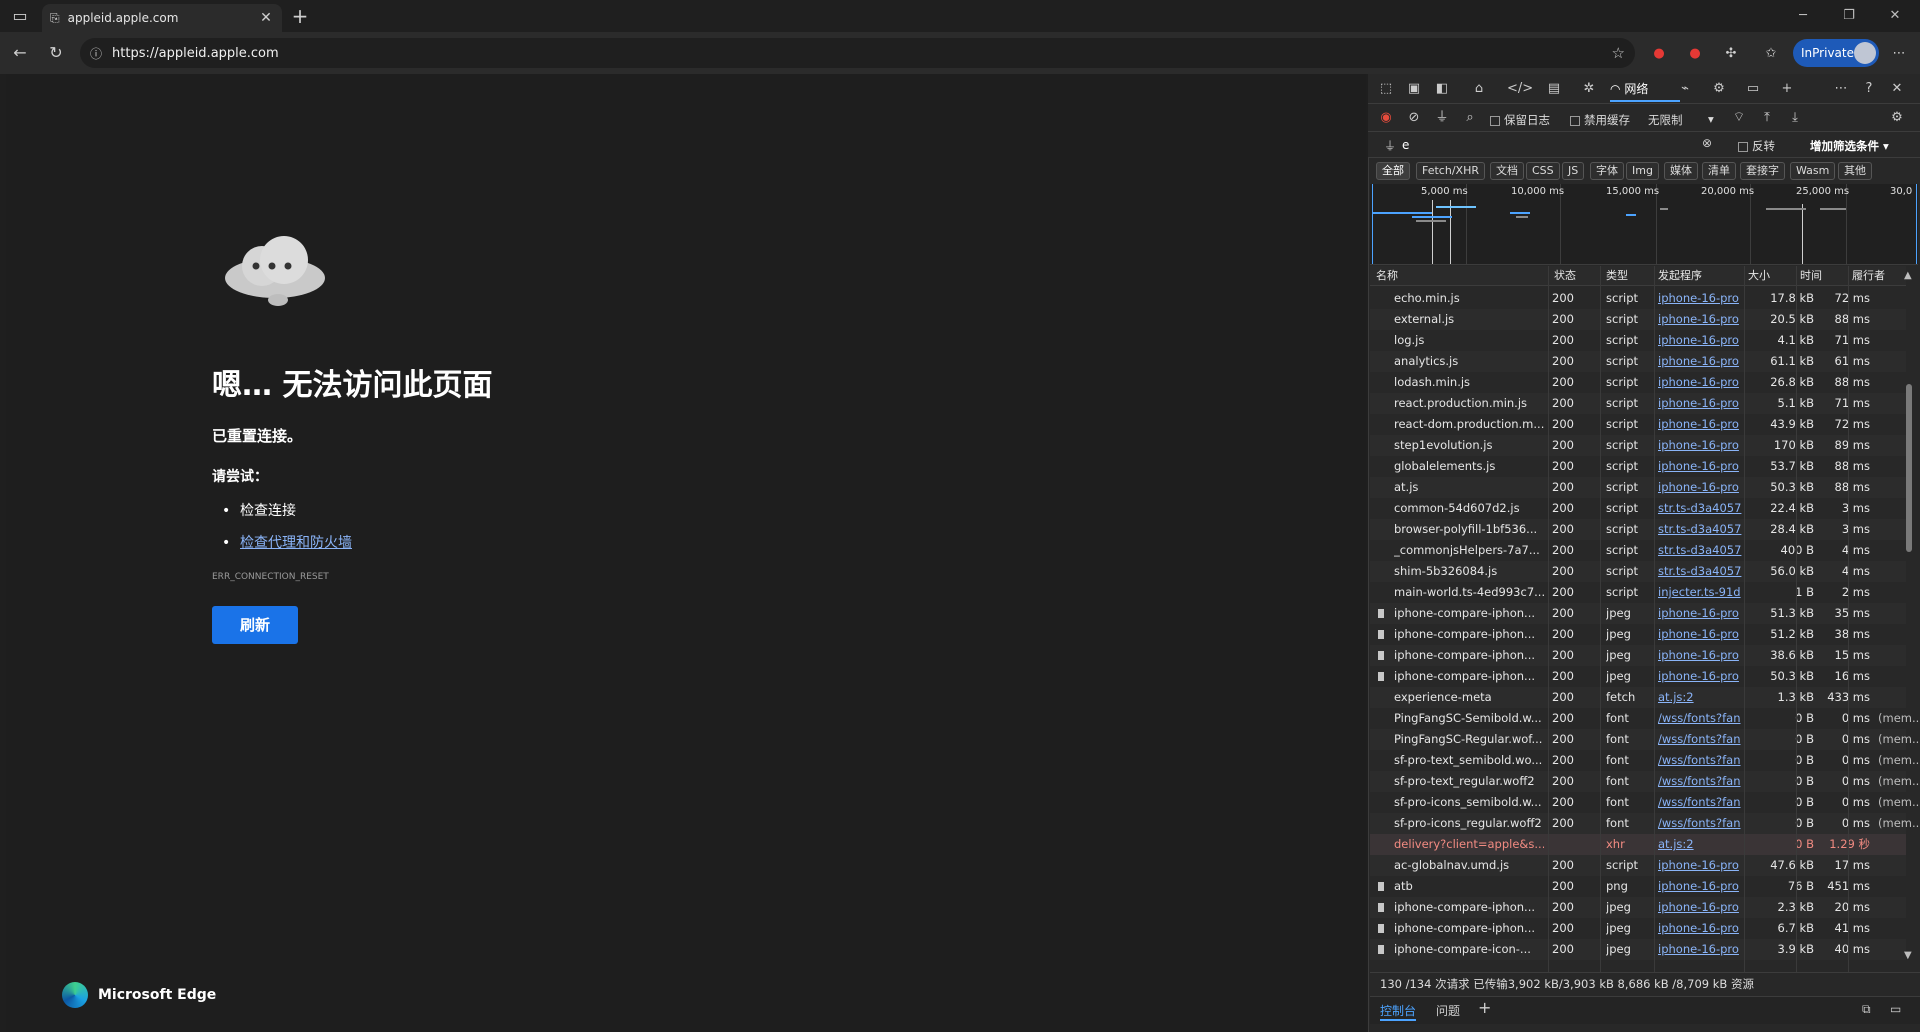 The image size is (1920, 1032). Describe the element at coordinates (1762, 171) in the screenshot. I see `filter-type-socket: 套接字` at that location.